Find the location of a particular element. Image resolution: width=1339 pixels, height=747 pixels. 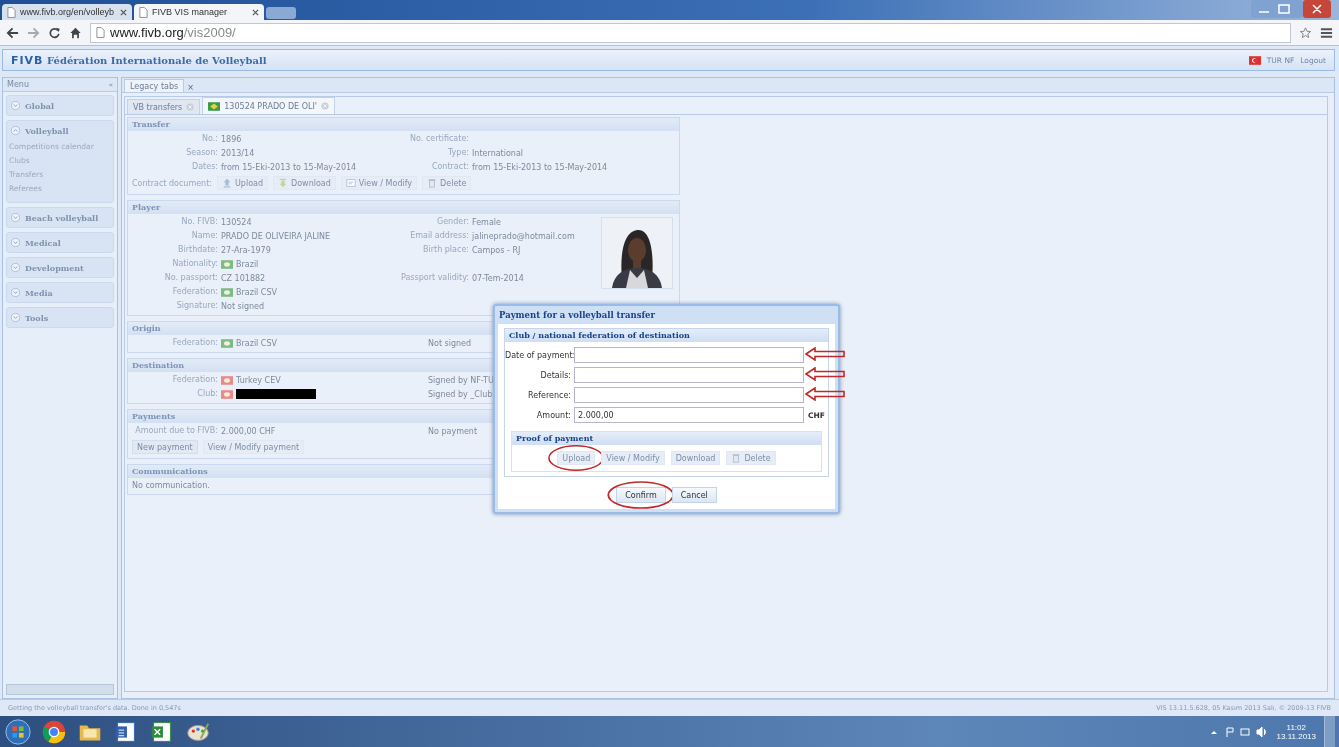

tab: 130524 PRADO DE OLI' is located at coordinates (268, 105).